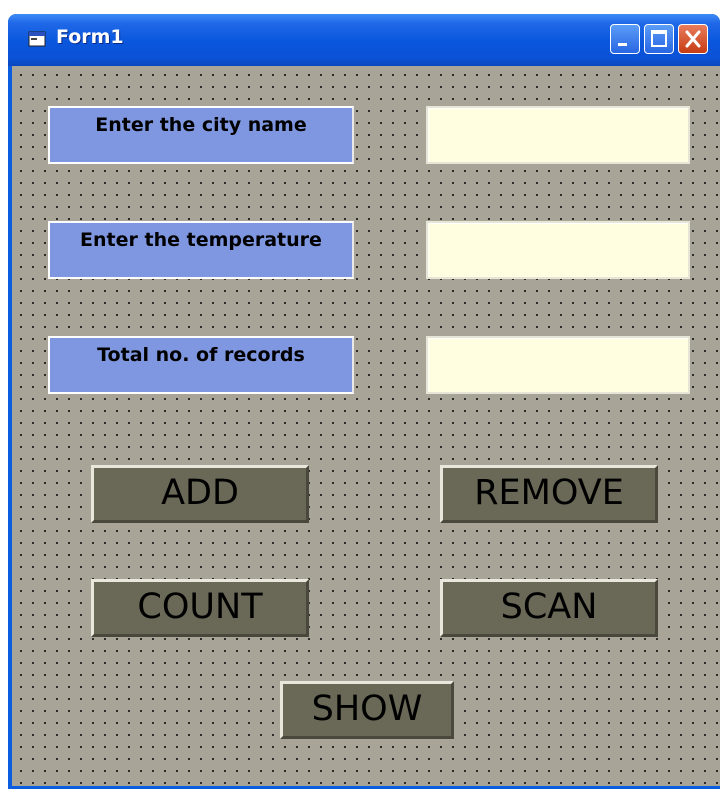 The height and width of the screenshot is (789, 720). Describe the element at coordinates (201, 135) in the screenshot. I see `city-label: Enter the city name` at that location.